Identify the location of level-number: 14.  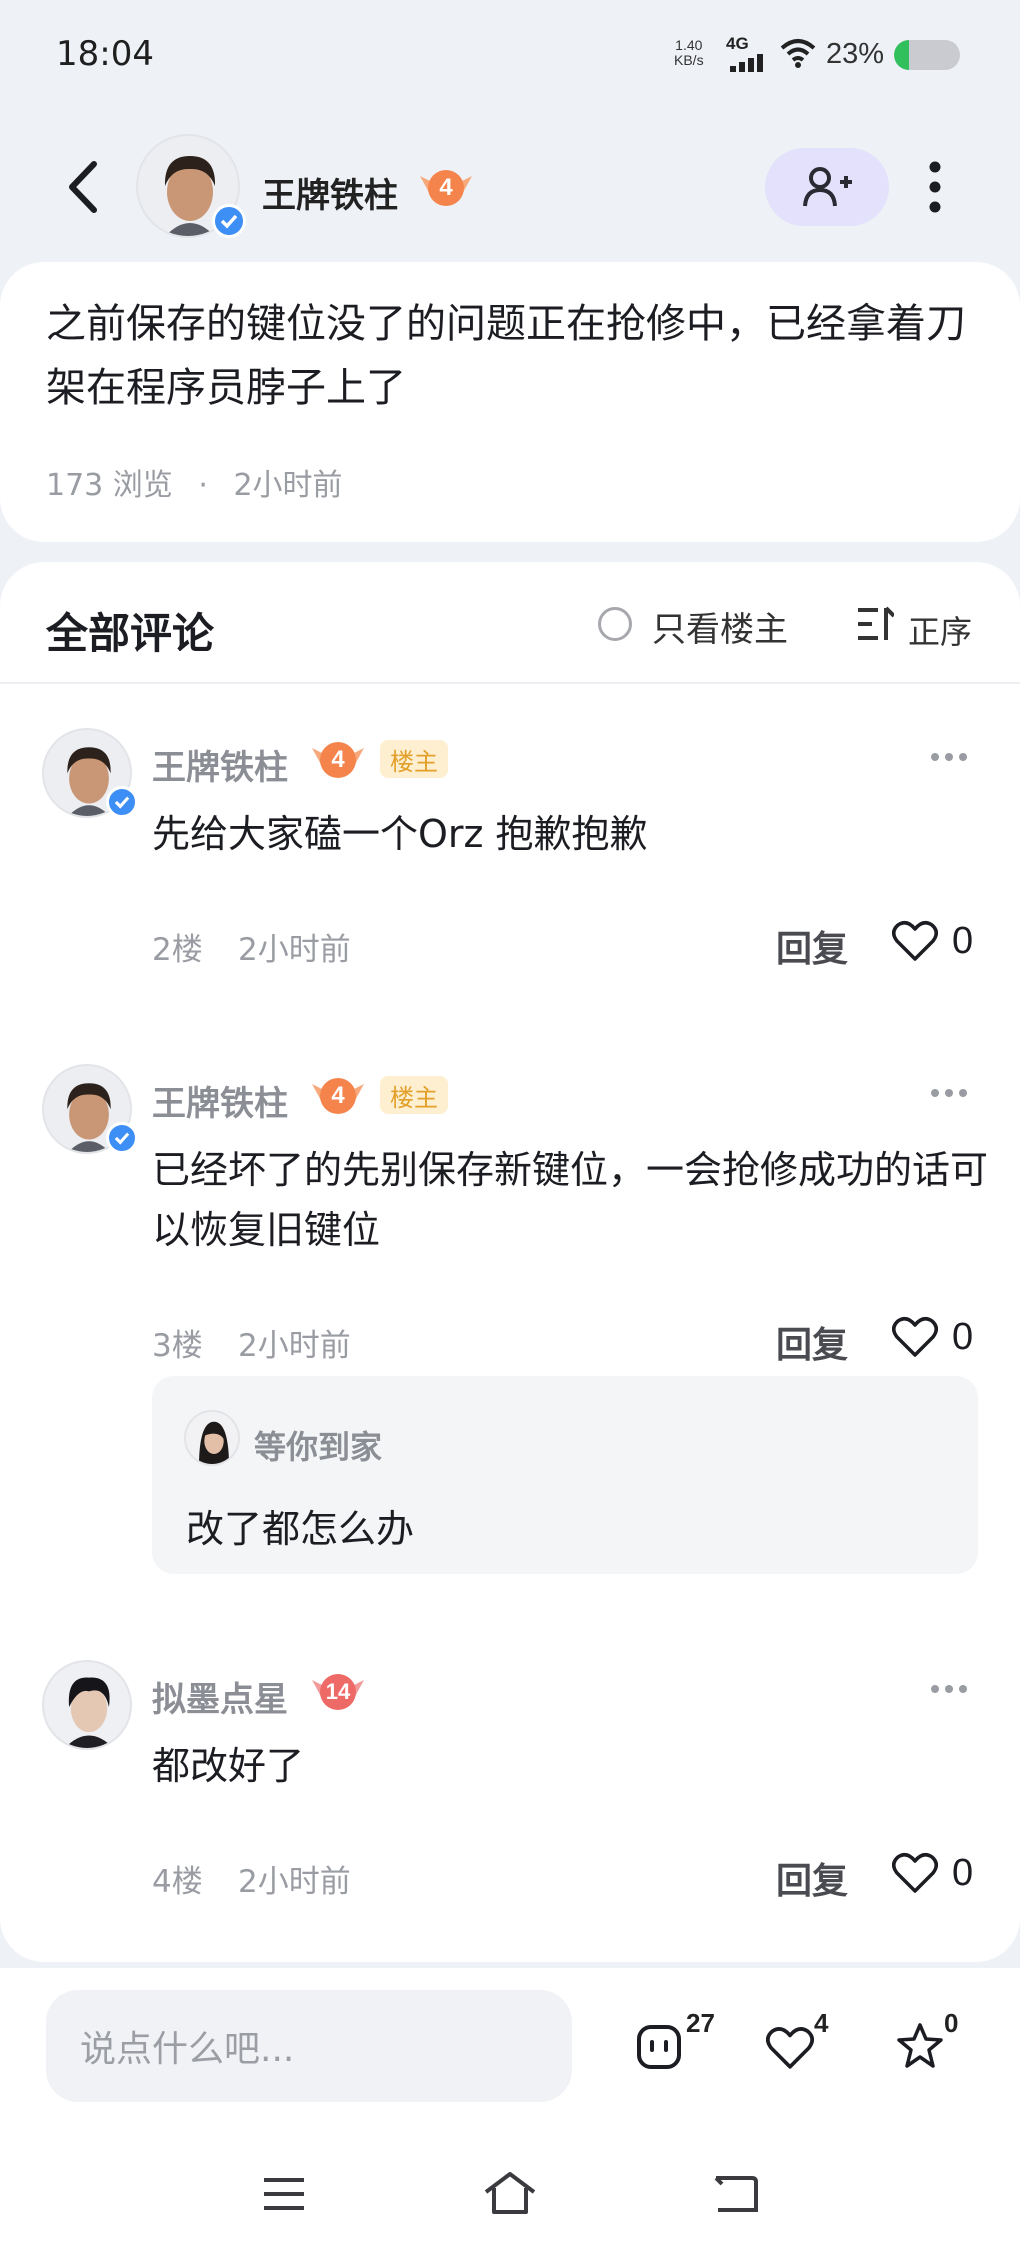
(338, 1691).